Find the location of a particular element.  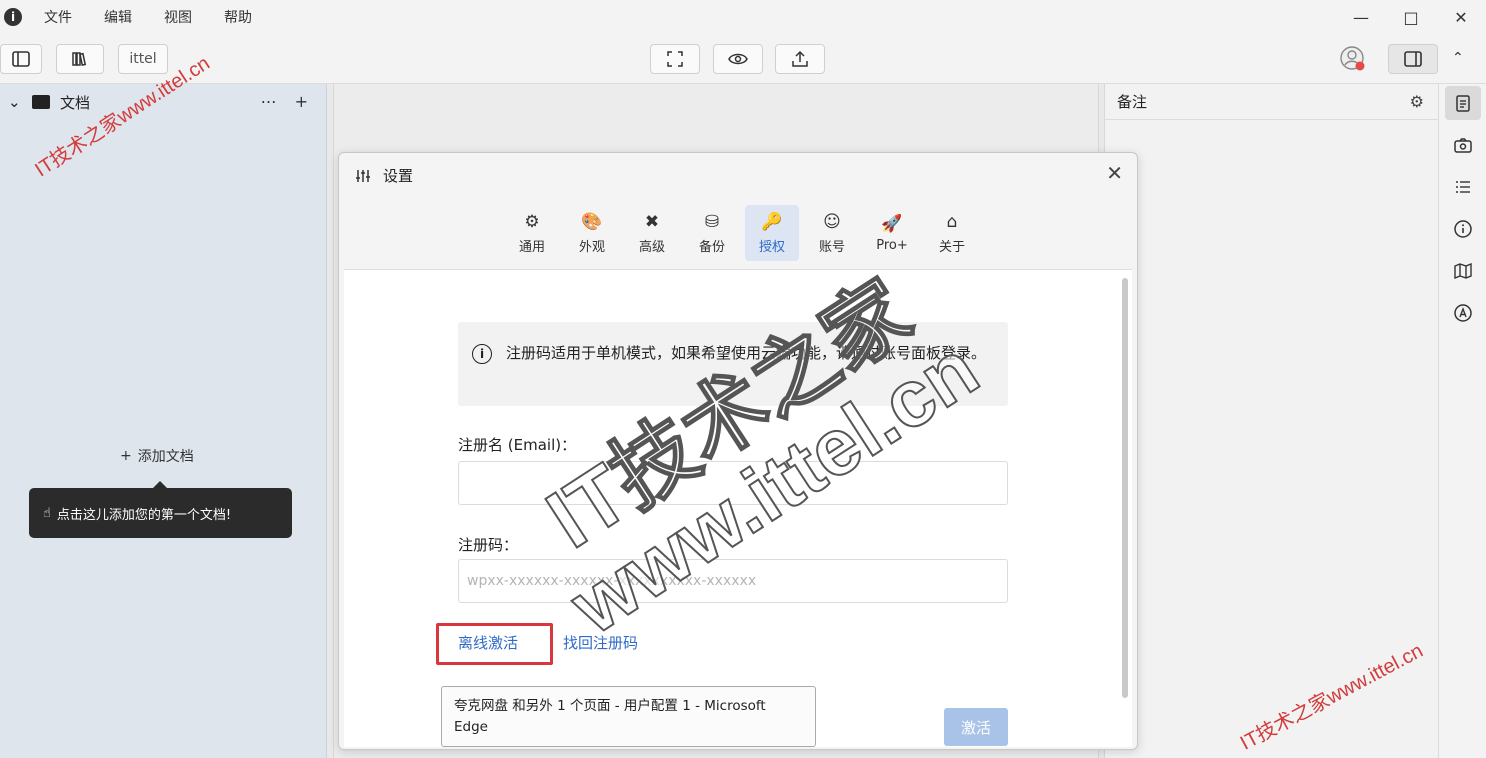

account-avatar-icon is located at coordinates (1353, 59).